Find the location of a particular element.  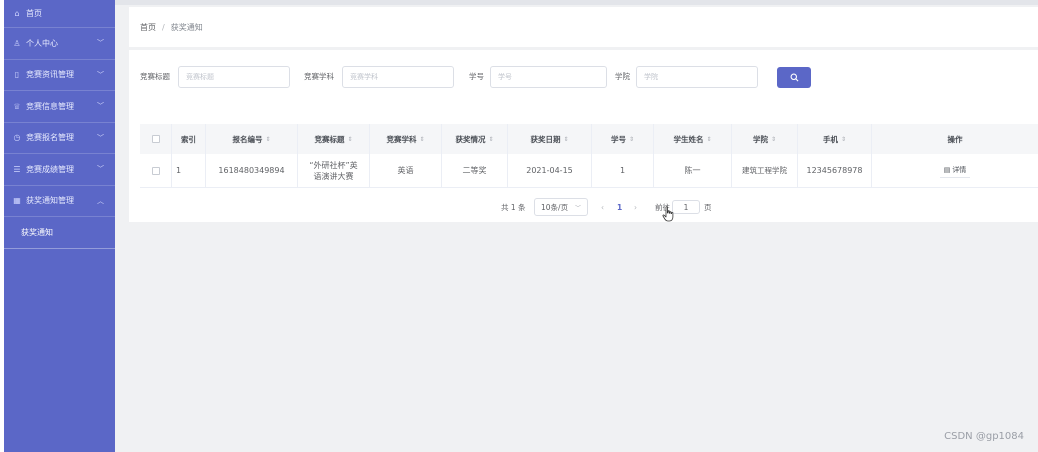

sidebar-item-personal-center: ♙ 个人中心 ﹀ is located at coordinates (59, 44).